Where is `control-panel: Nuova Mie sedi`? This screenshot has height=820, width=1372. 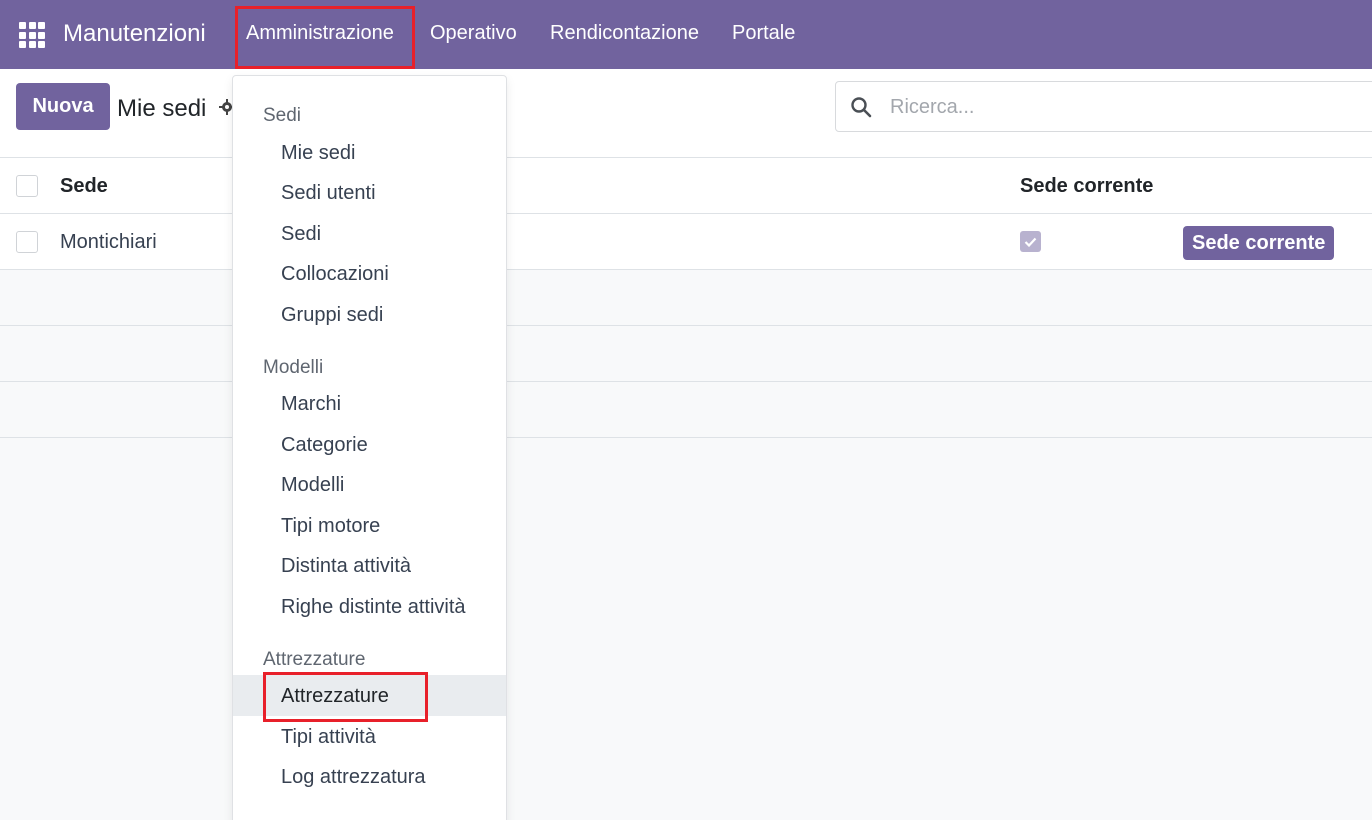 control-panel: Nuova Mie sedi is located at coordinates (686, 113).